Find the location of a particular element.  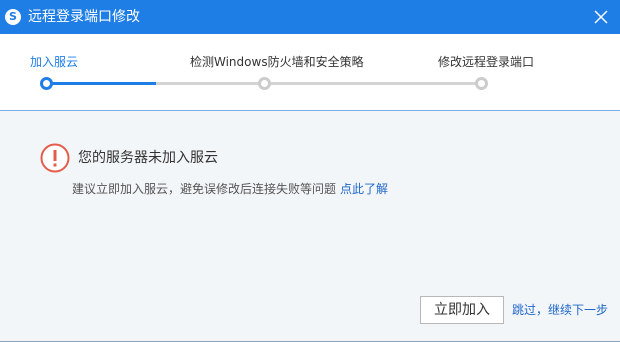

step-progress-bar is located at coordinates (101, 83).